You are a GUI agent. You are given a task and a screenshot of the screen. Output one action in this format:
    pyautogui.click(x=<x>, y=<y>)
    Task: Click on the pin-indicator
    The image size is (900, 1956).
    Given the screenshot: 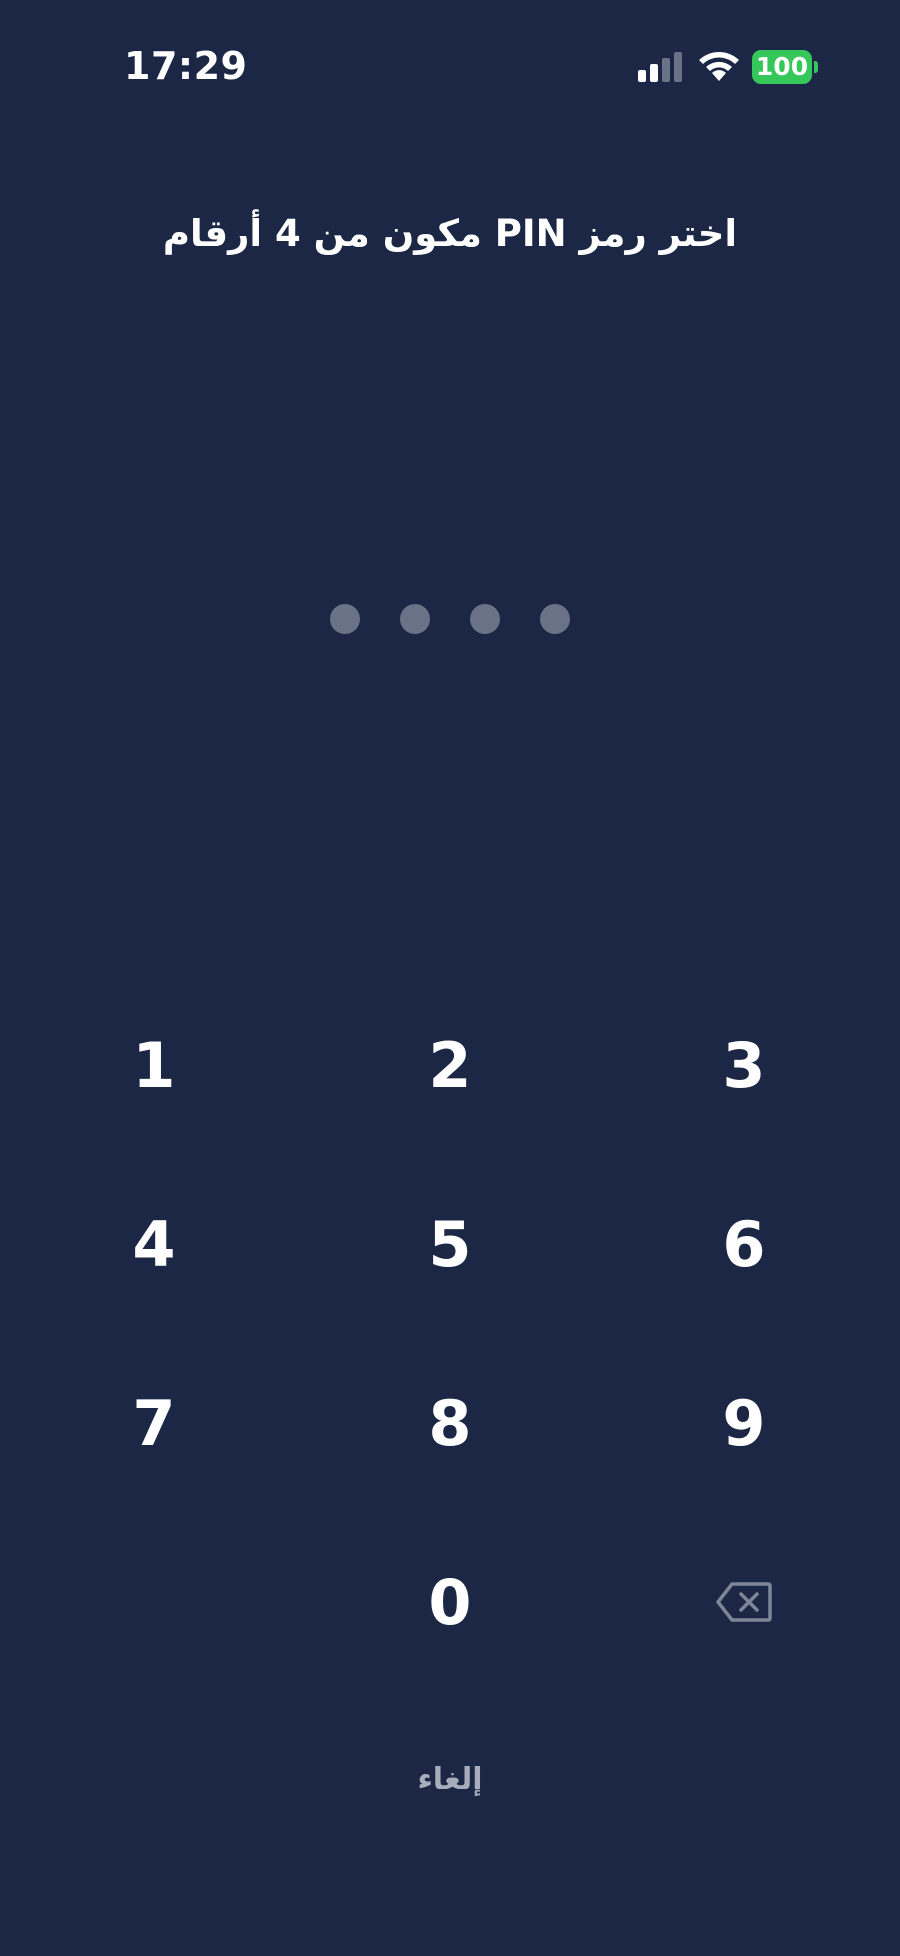 What is the action you would take?
    pyautogui.click(x=450, y=619)
    